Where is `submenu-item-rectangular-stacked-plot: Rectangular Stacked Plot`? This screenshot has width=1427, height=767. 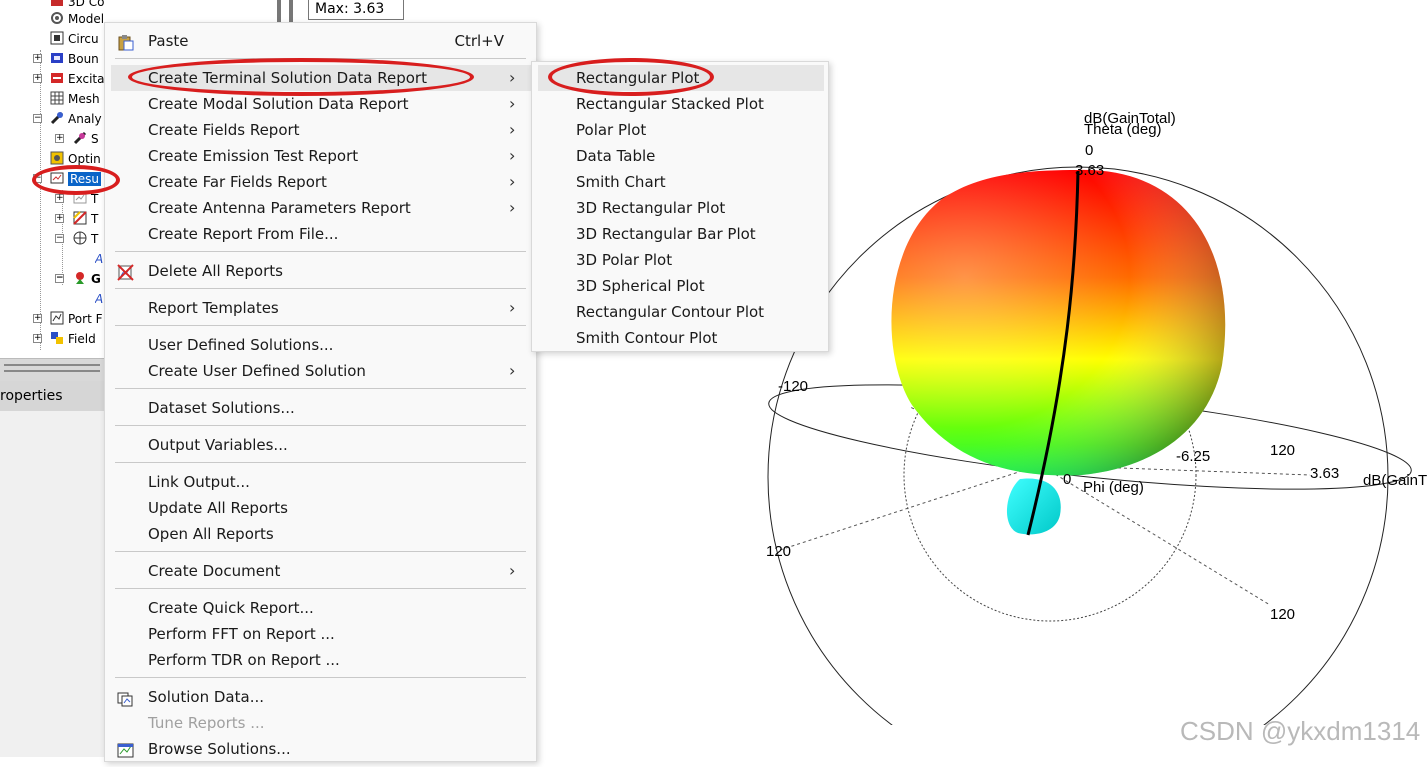 submenu-item-rectangular-stacked-plot: Rectangular Stacked Plot is located at coordinates (680, 104).